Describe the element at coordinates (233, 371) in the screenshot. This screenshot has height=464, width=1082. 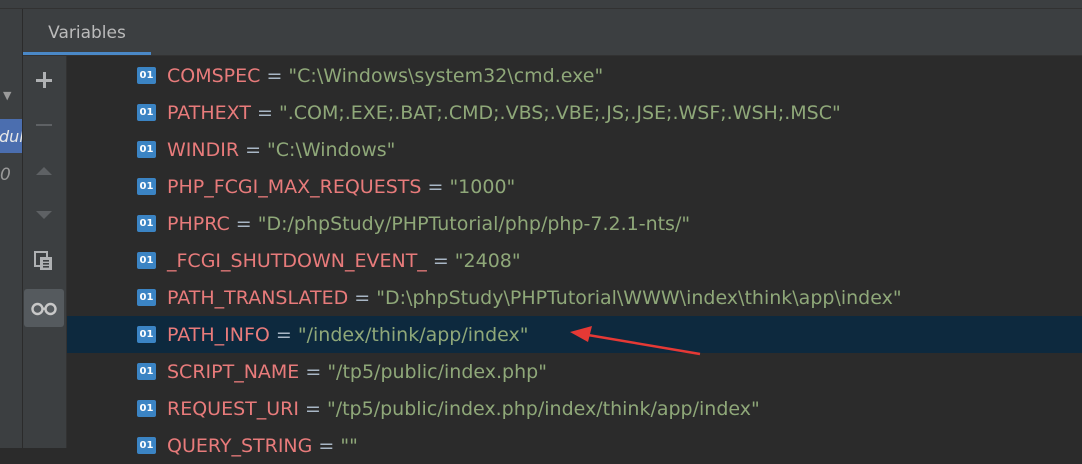
I see `variable-name: SCRIPT_NAME` at that location.